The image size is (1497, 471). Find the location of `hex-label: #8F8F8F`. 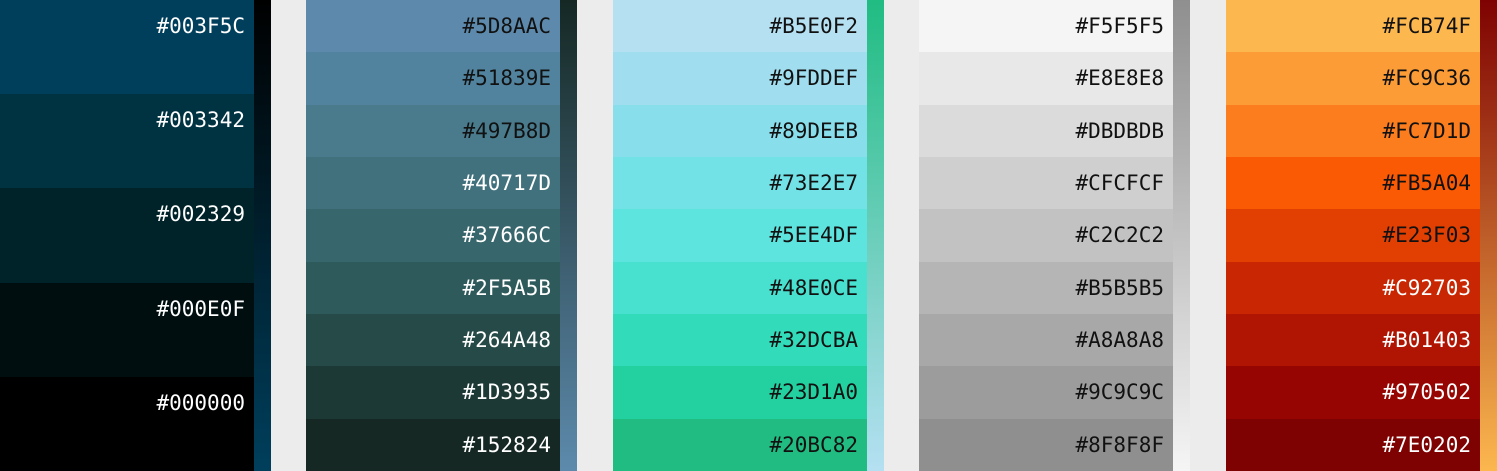

hex-label: #8F8F8F is located at coordinates (1119, 444).